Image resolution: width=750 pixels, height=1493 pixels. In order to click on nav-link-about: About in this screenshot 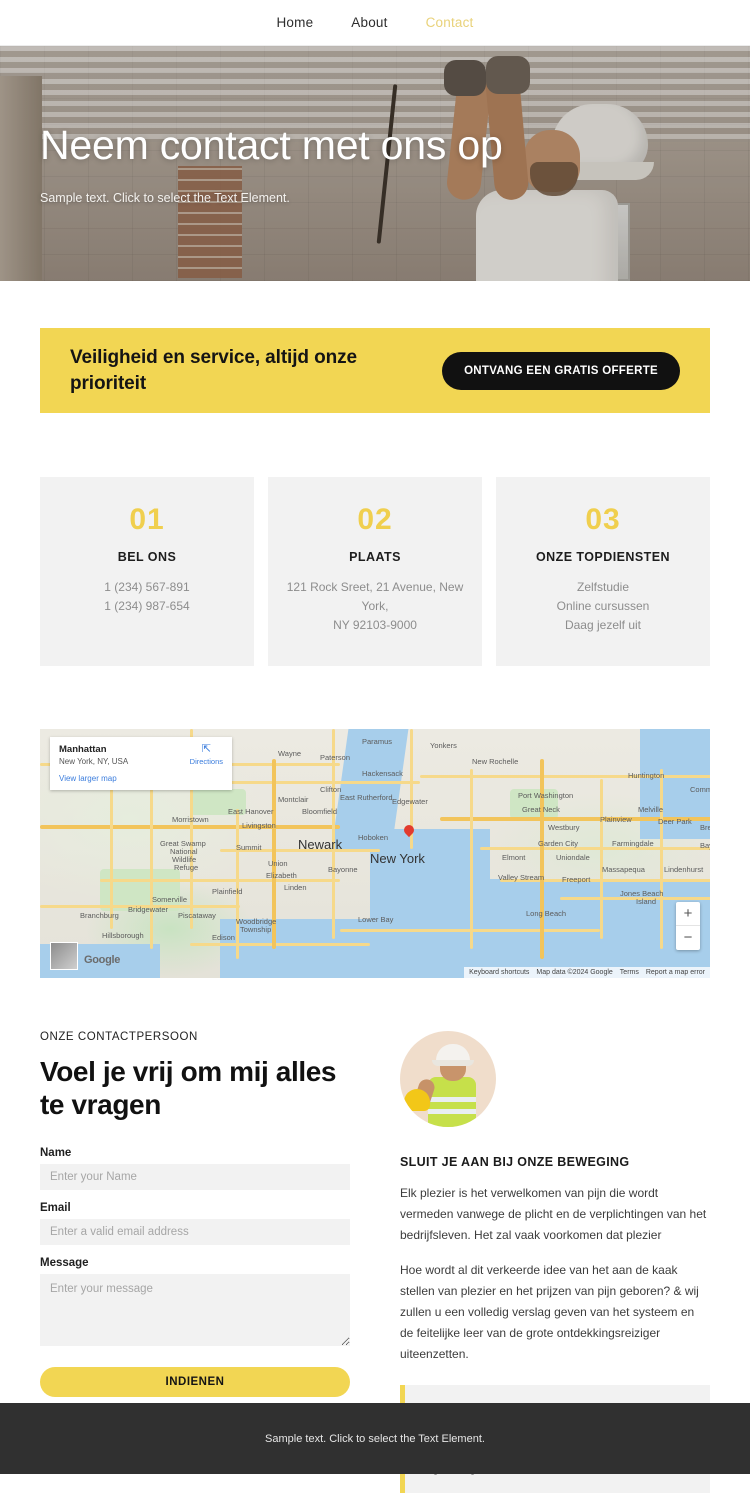, I will do `click(369, 22)`.